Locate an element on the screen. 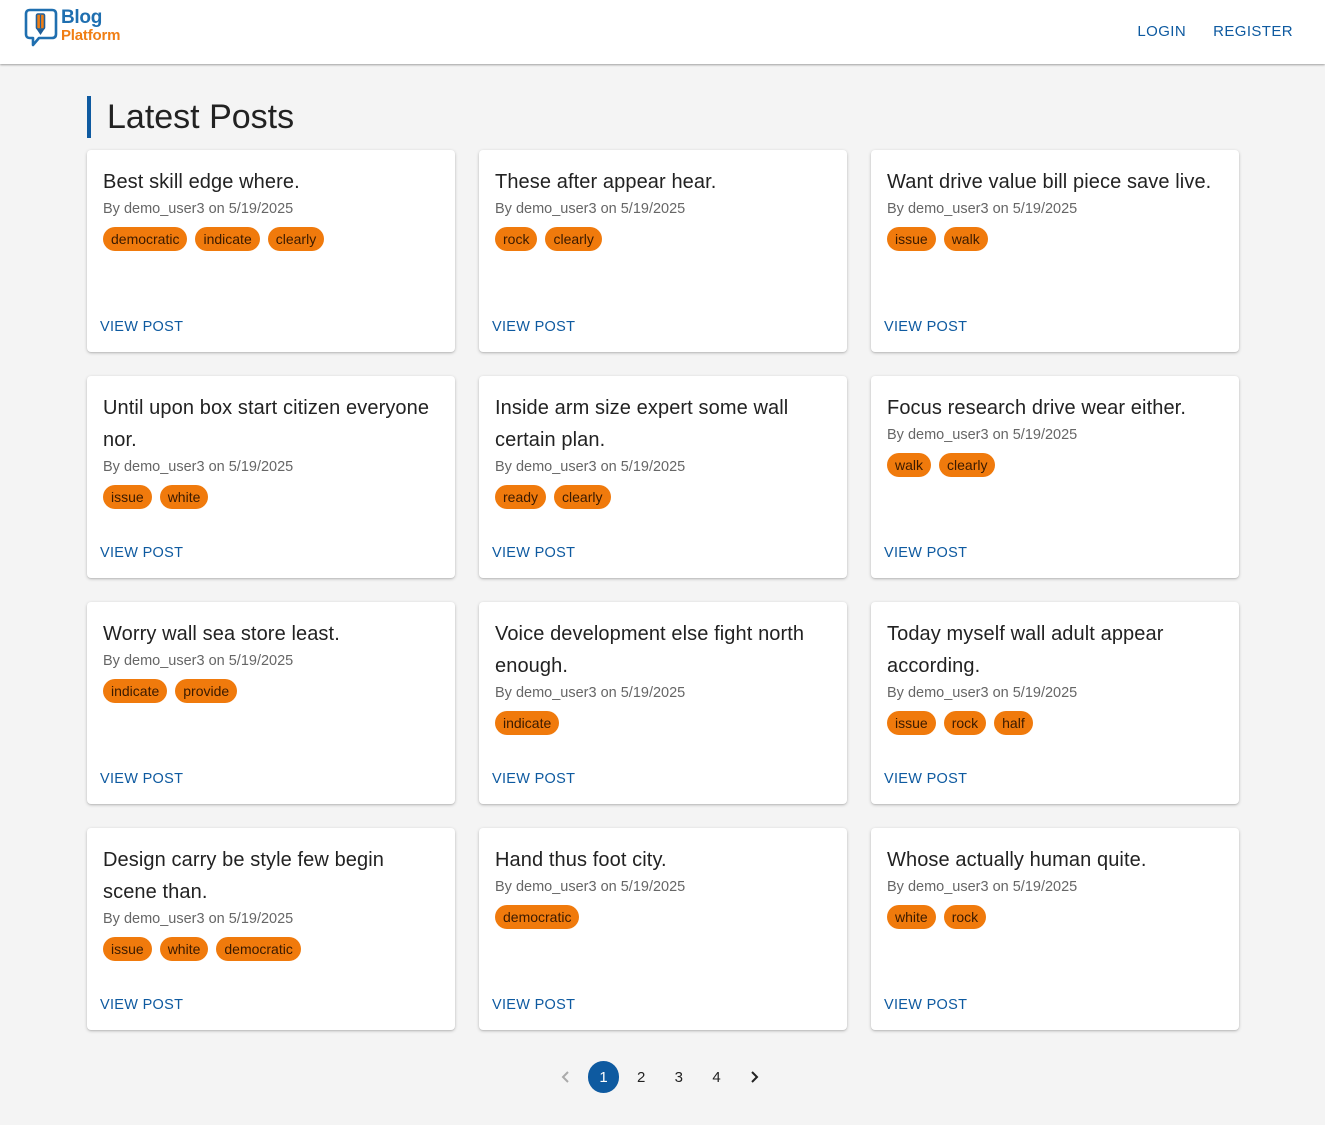  page-button: 4 is located at coordinates (717, 1077).